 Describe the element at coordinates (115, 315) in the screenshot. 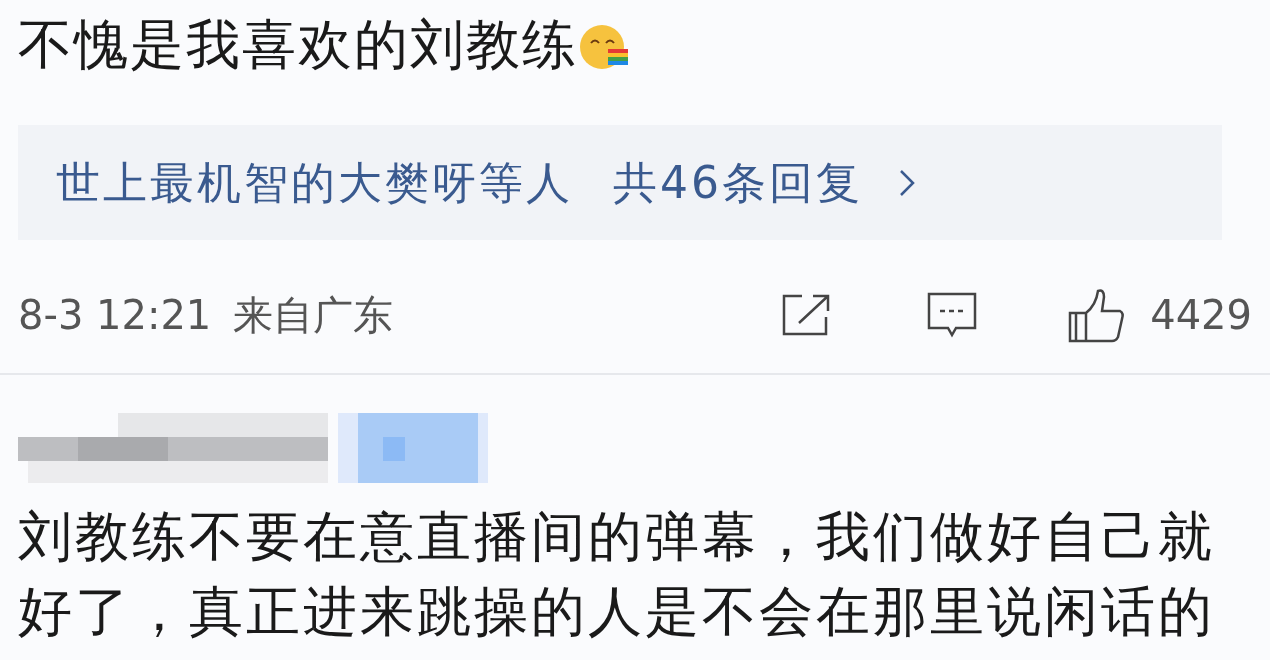

I see `comment-time: 8-3 12:21` at that location.